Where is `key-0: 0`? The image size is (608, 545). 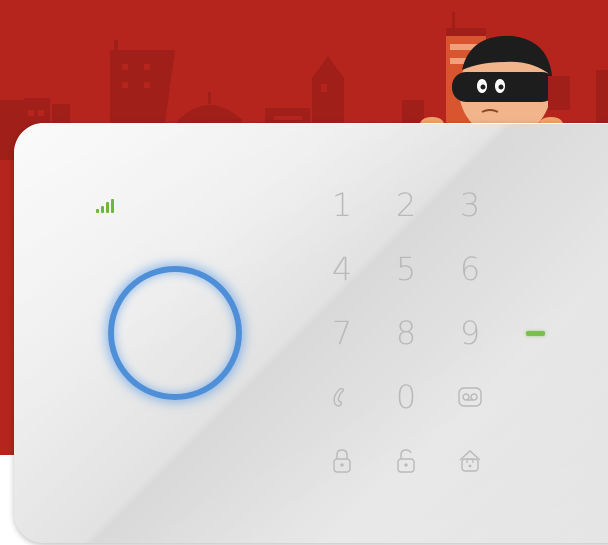
key-0: 0 is located at coordinates (406, 397).